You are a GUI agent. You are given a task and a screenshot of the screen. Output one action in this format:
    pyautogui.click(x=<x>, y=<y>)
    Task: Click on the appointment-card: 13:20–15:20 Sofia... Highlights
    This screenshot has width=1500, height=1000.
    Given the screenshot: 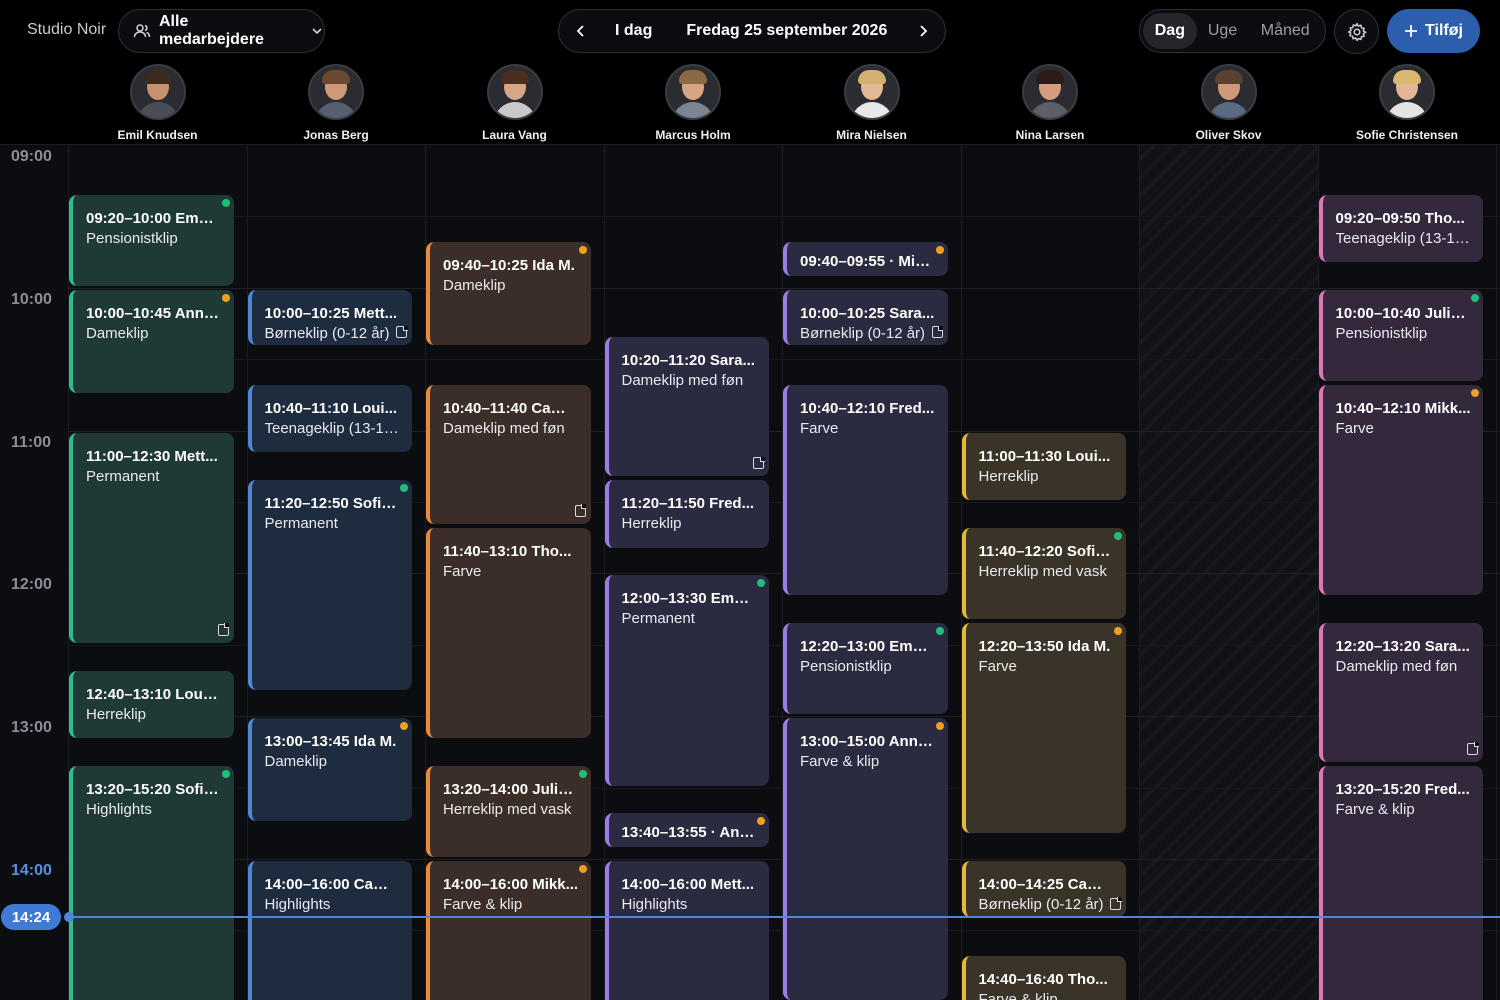 What is the action you would take?
    pyautogui.click(x=151, y=882)
    